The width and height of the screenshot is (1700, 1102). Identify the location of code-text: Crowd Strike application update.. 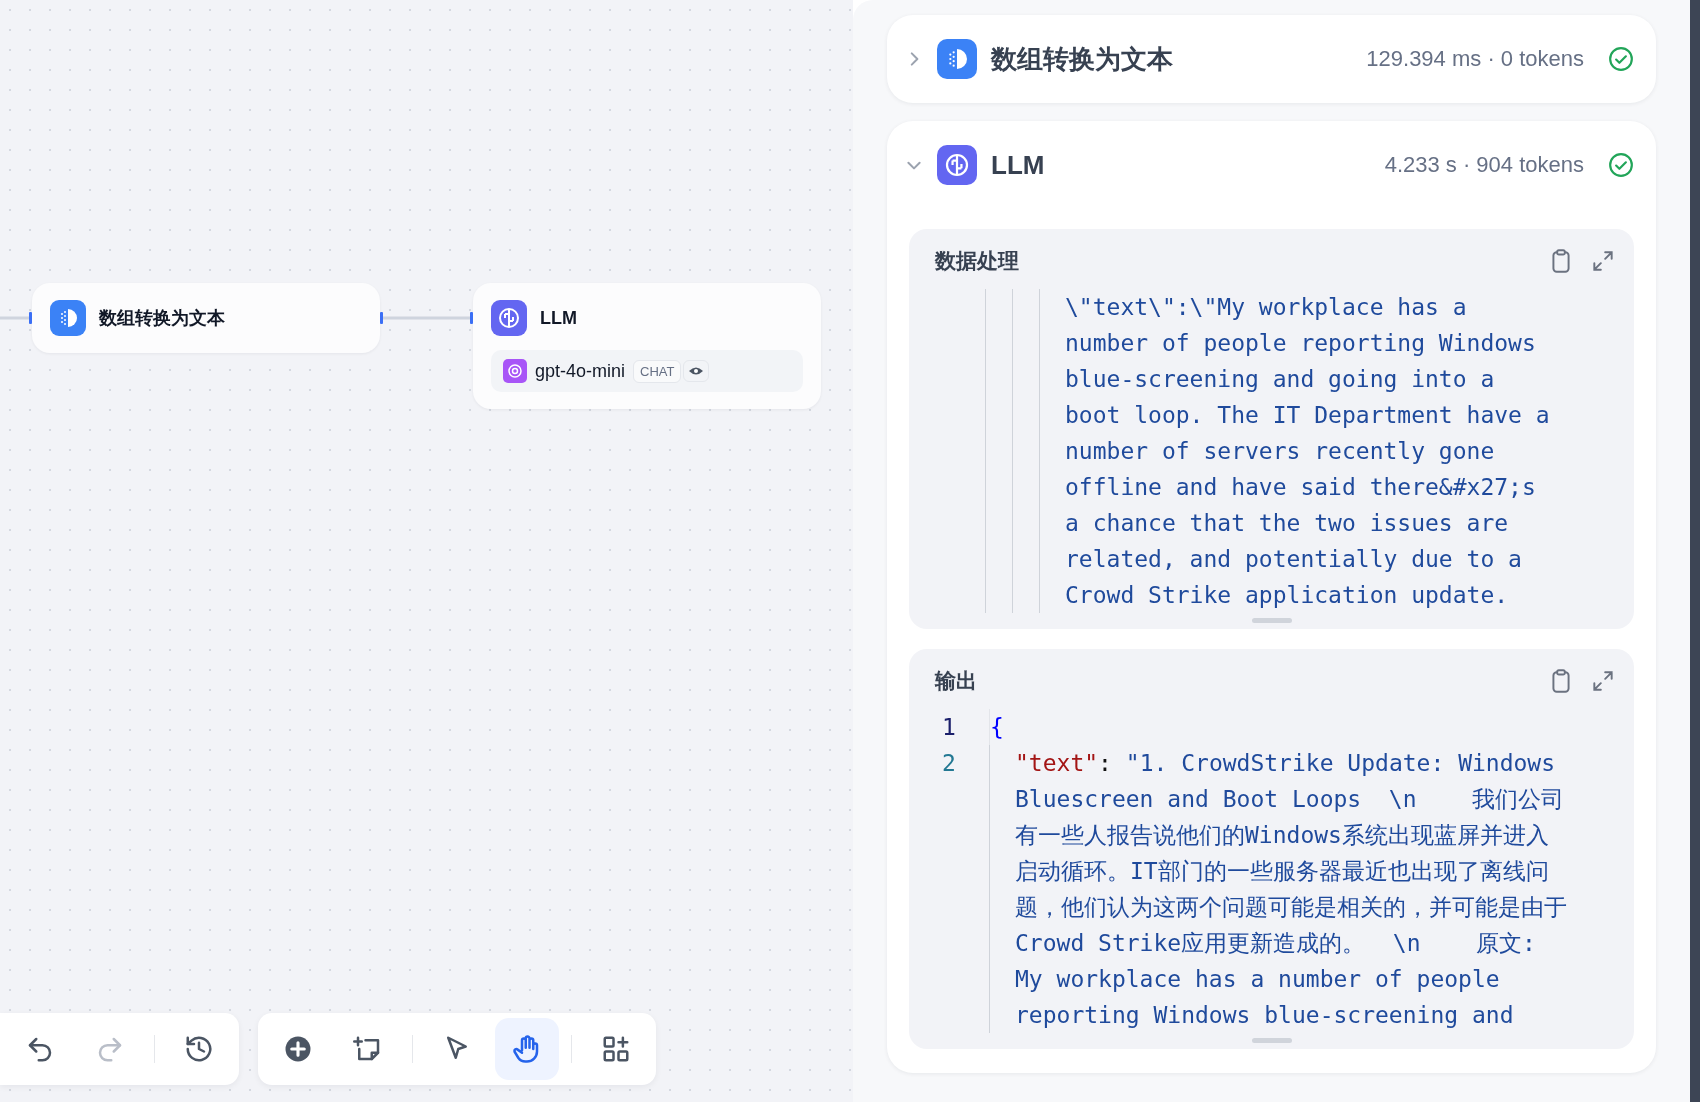
(1287, 595).